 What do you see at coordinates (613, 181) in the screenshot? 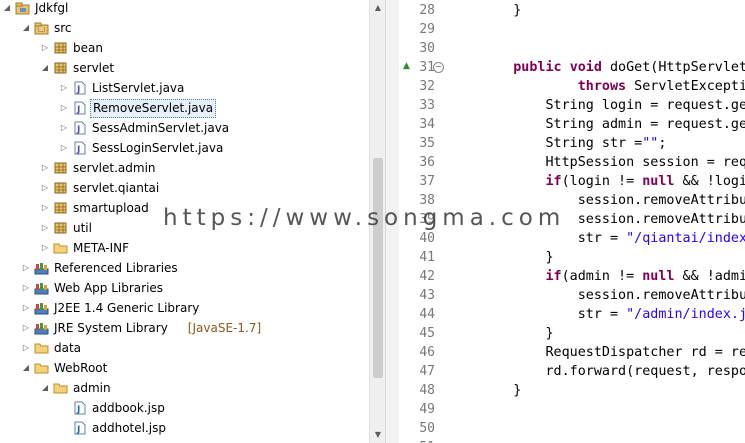
I see `code-line: if(login != null && !login.equals("")){` at bounding box center [613, 181].